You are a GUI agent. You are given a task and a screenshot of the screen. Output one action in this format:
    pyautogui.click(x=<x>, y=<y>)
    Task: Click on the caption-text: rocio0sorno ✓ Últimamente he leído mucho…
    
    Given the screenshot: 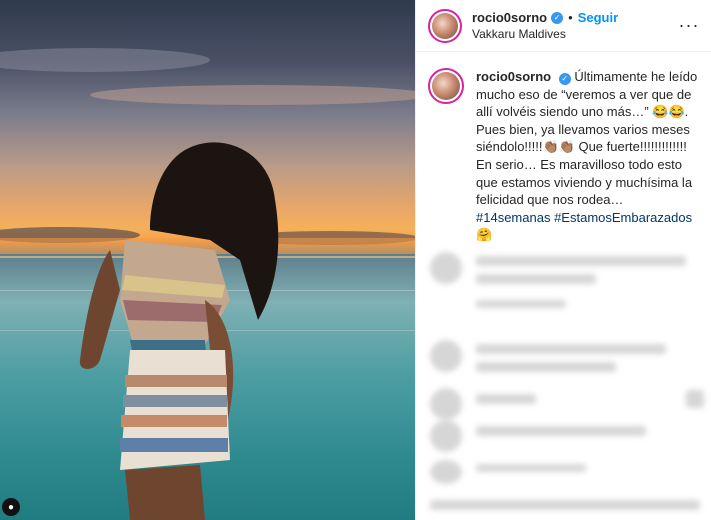 What is the action you would take?
    pyautogui.click(x=587, y=156)
    